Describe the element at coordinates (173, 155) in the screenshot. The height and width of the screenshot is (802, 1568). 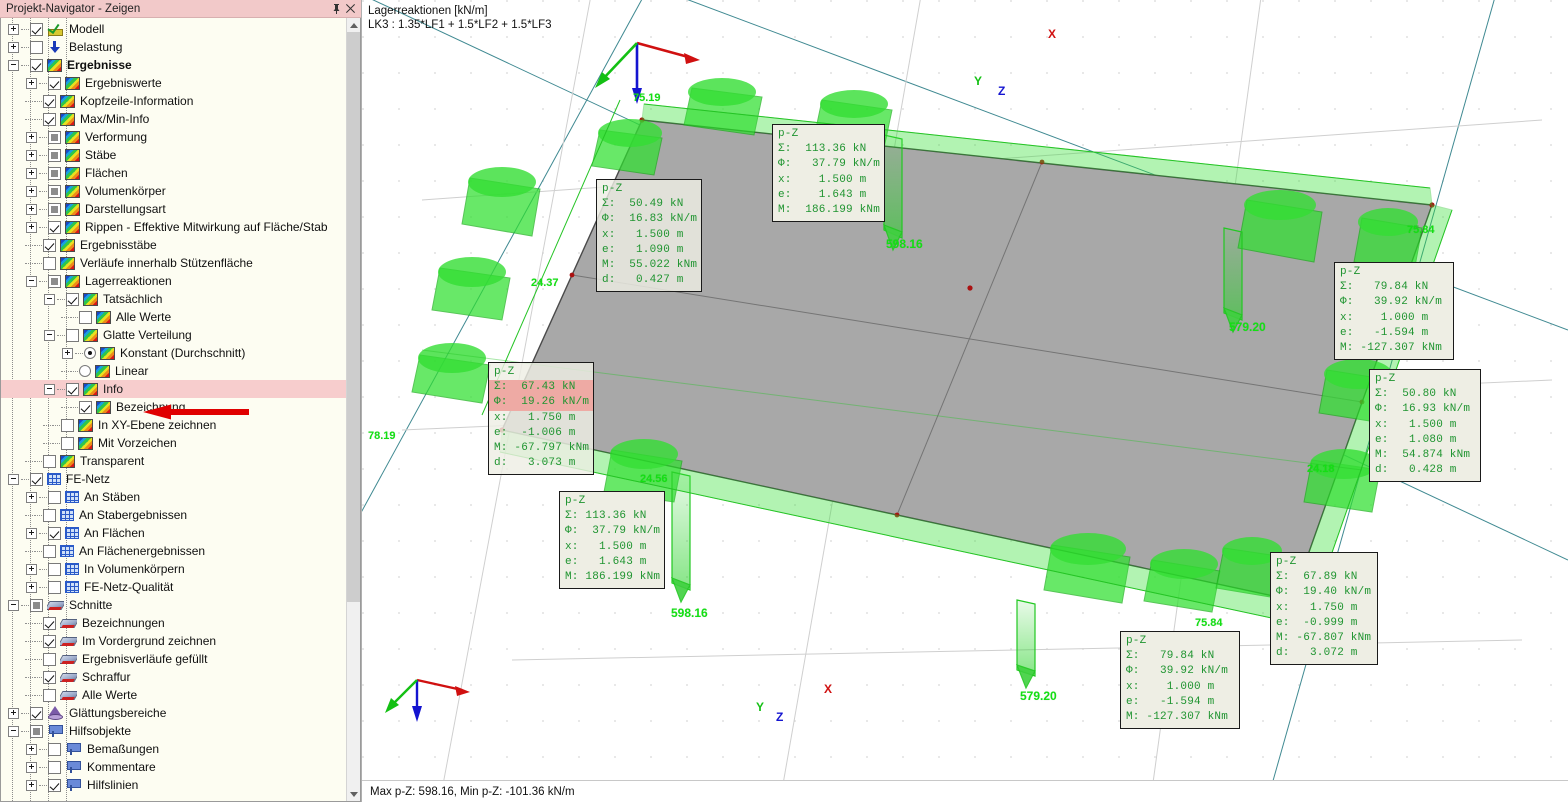
I see `tree-item-stäbe: Stäbe` at that location.